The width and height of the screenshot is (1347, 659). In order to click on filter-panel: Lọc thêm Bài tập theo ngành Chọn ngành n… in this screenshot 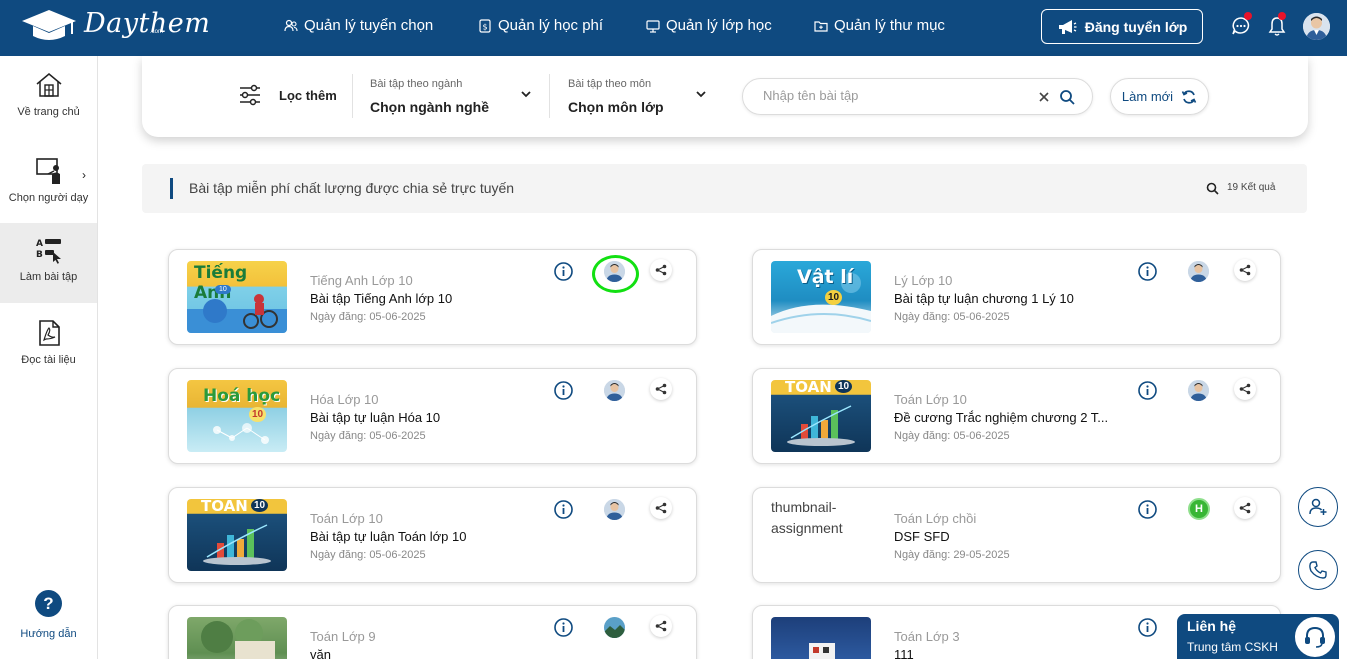, I will do `click(725, 96)`.